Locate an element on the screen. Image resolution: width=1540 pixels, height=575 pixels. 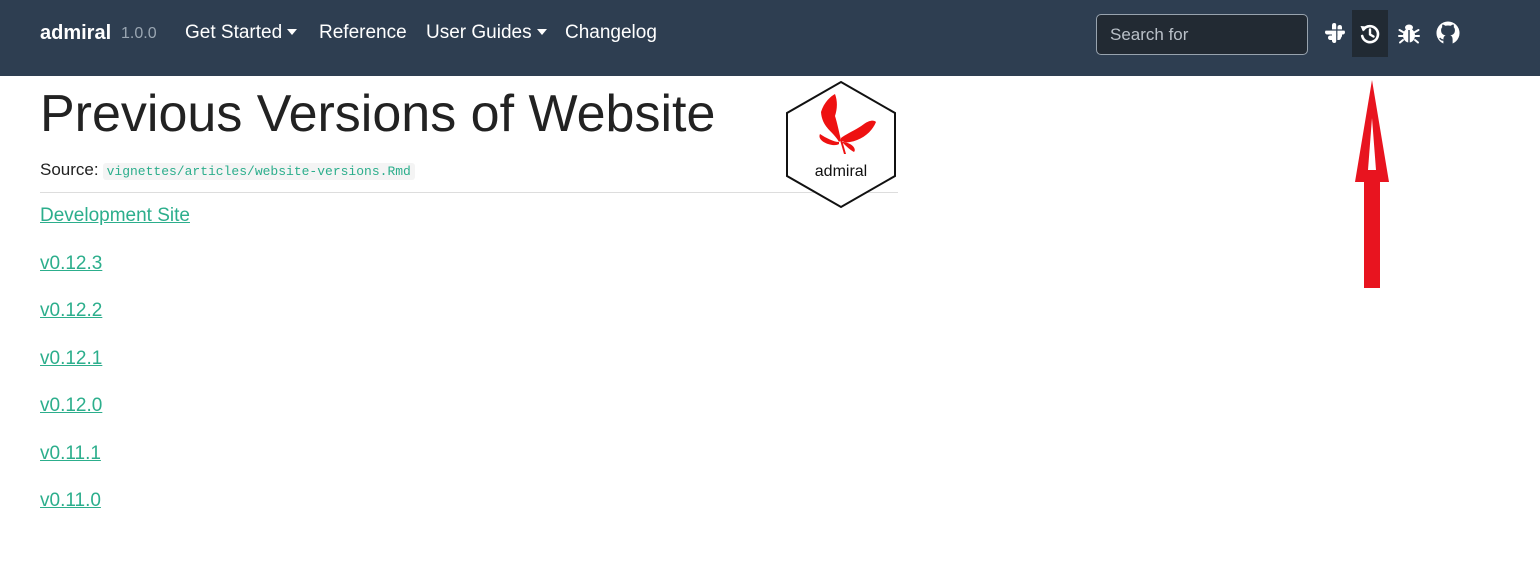
link-version: v0.12.2 is located at coordinates (71, 311).